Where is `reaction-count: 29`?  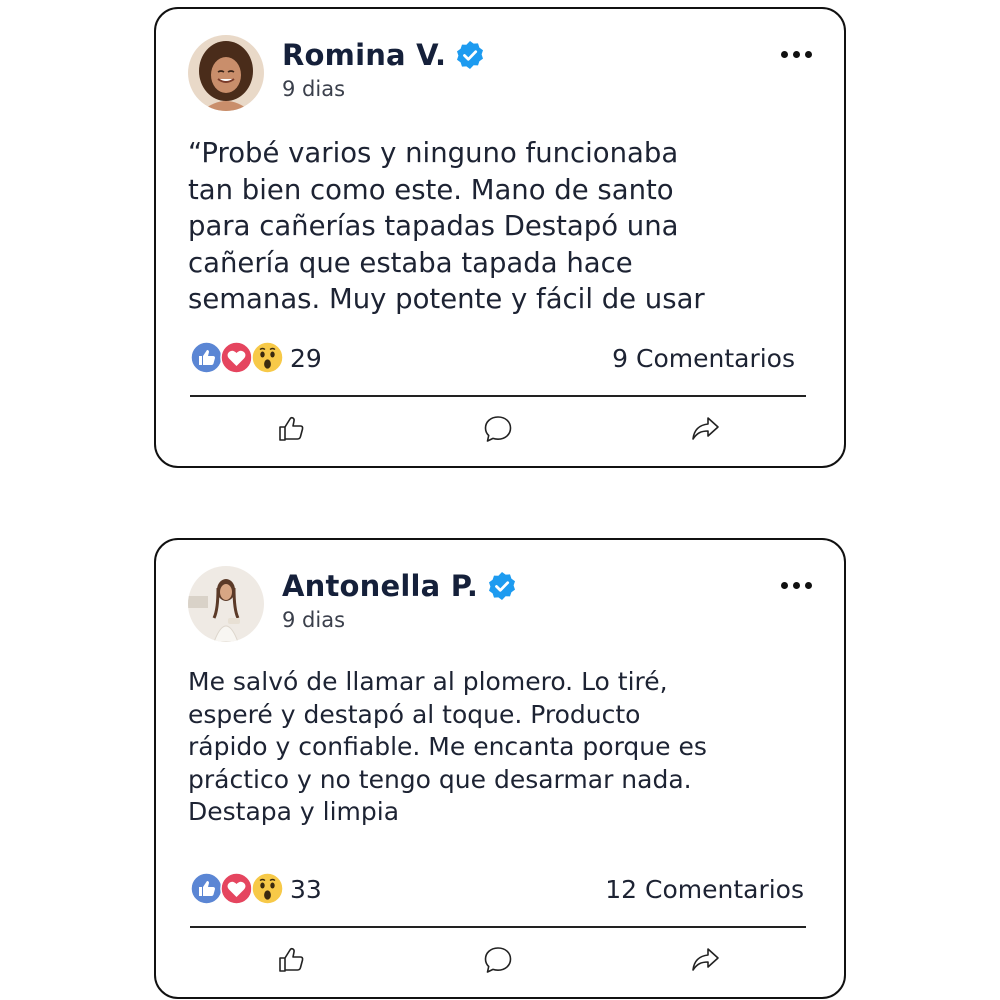 reaction-count: 29 is located at coordinates (306, 358).